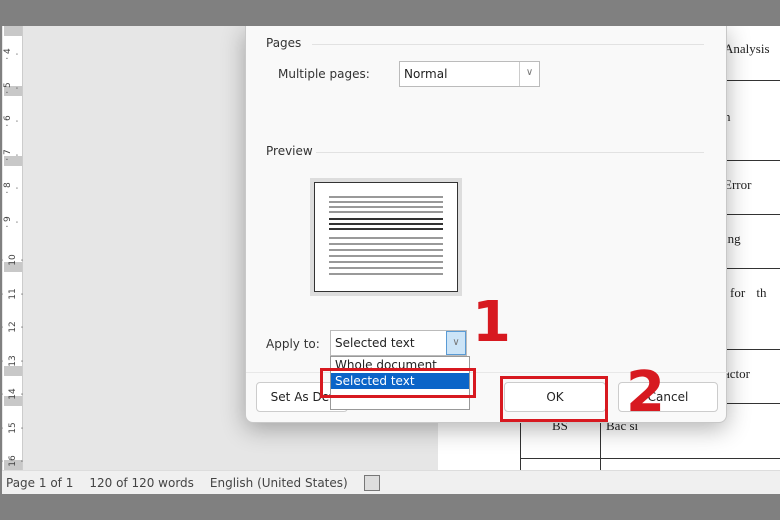 This screenshot has width=780, height=520. Describe the element at coordinates (15, 360) in the screenshot. I see `ruler-label: · 13 ·` at that location.